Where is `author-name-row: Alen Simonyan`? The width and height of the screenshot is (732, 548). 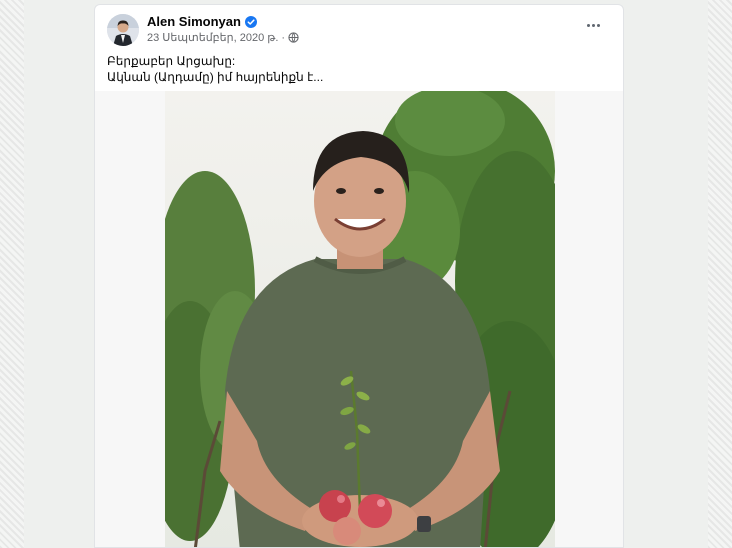 author-name-row: Alen Simonyan is located at coordinates (202, 21).